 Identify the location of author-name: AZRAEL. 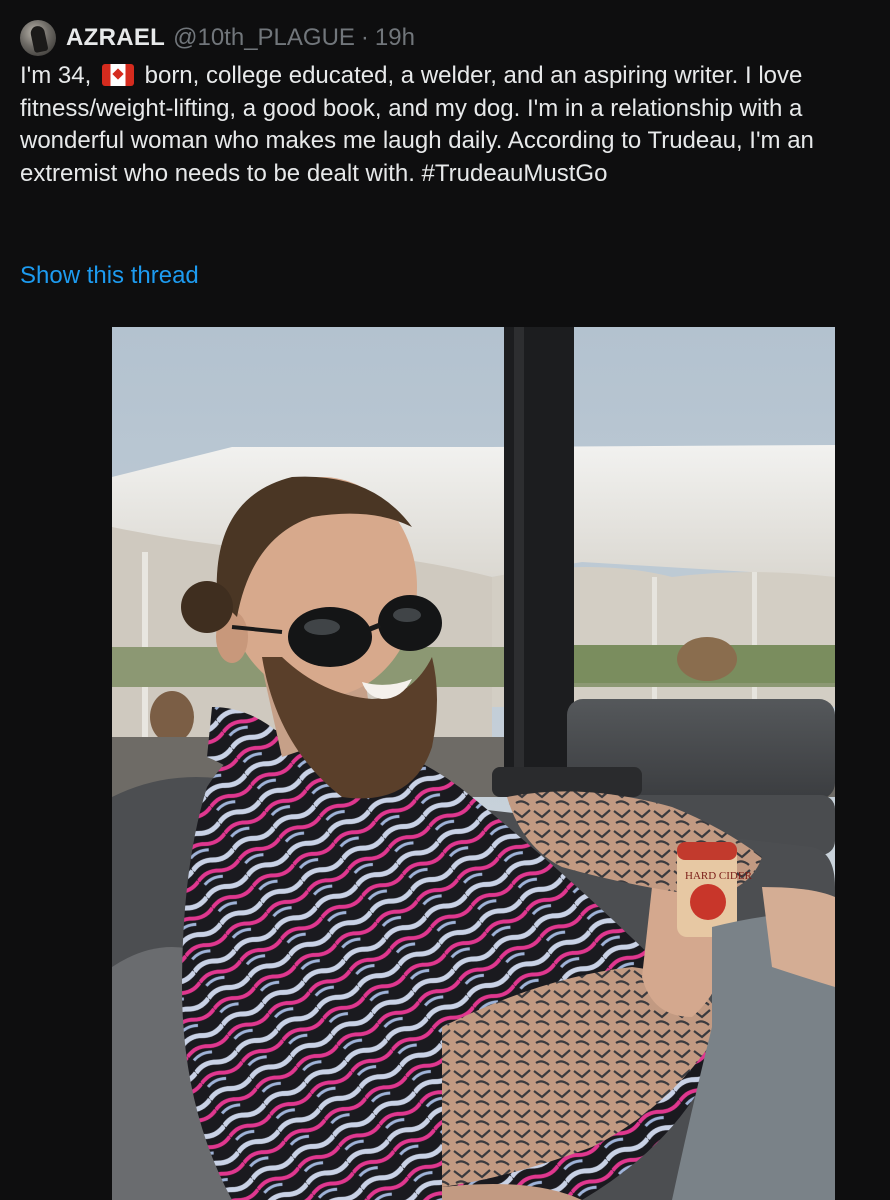
(115, 38).